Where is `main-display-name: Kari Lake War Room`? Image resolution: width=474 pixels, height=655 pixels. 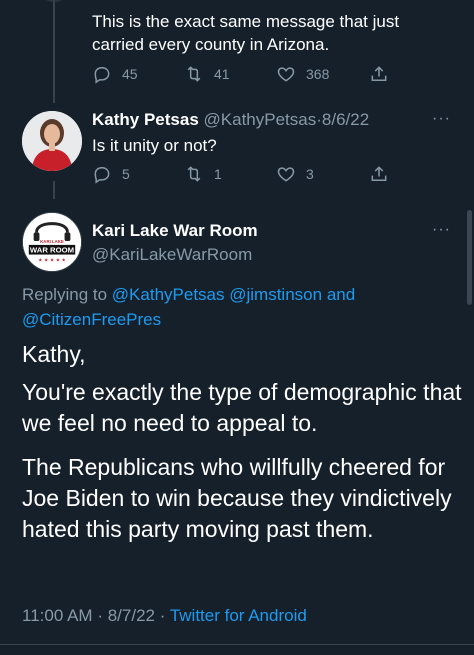
main-display-name: Kari Lake War Room is located at coordinates (175, 231).